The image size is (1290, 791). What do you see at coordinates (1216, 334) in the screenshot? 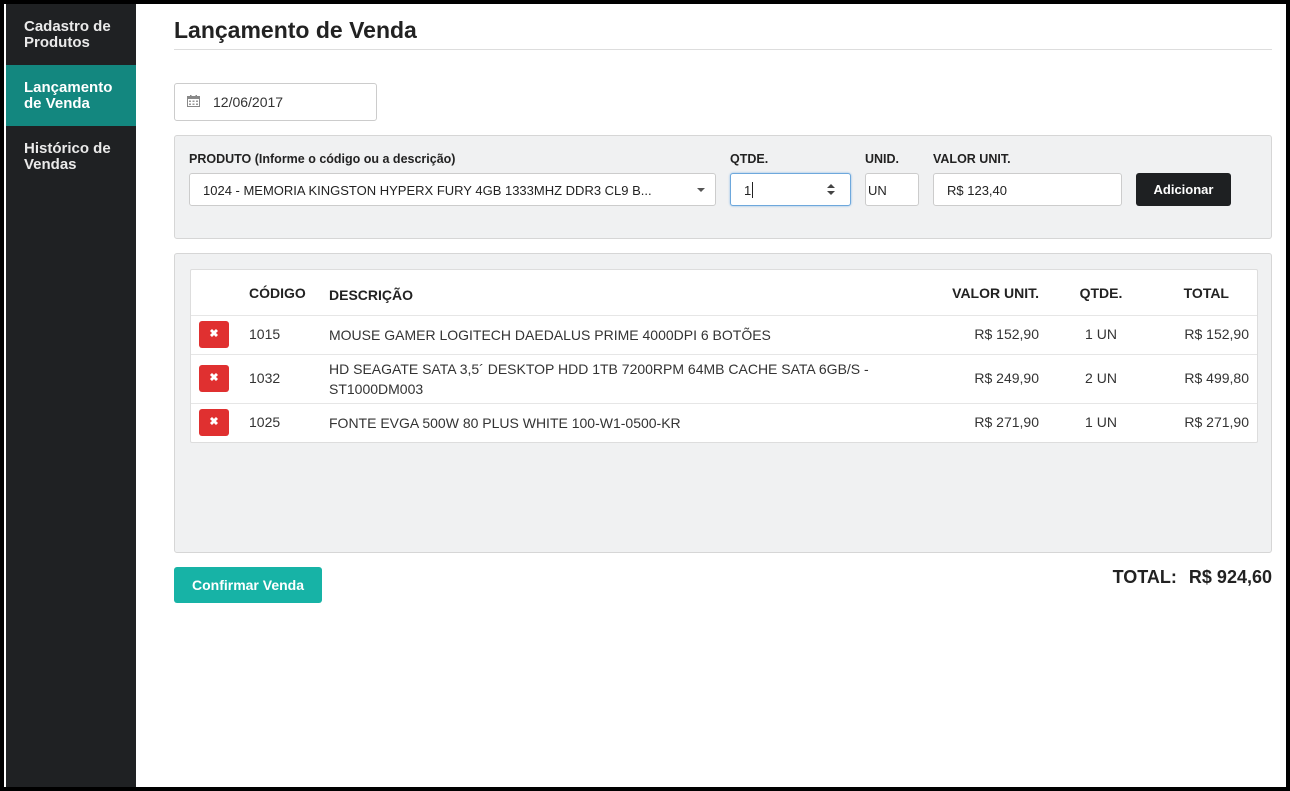
I see `row-total: R$ 152,90` at bounding box center [1216, 334].